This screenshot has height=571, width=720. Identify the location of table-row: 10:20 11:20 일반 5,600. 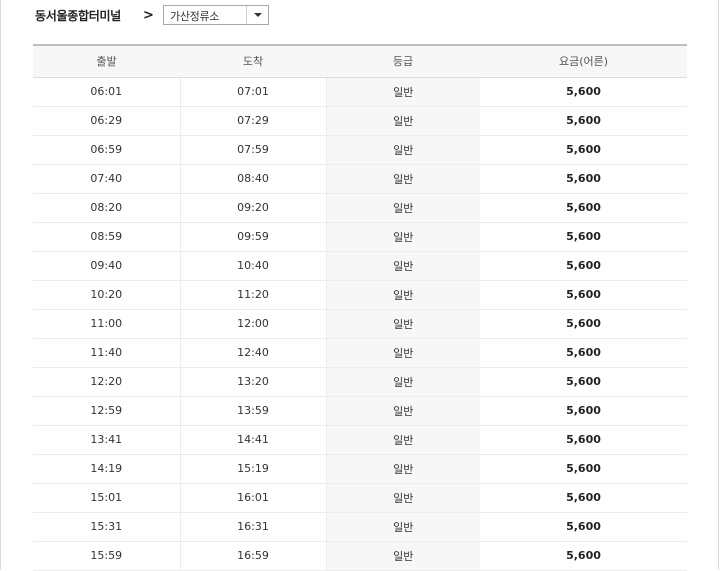
(360, 295).